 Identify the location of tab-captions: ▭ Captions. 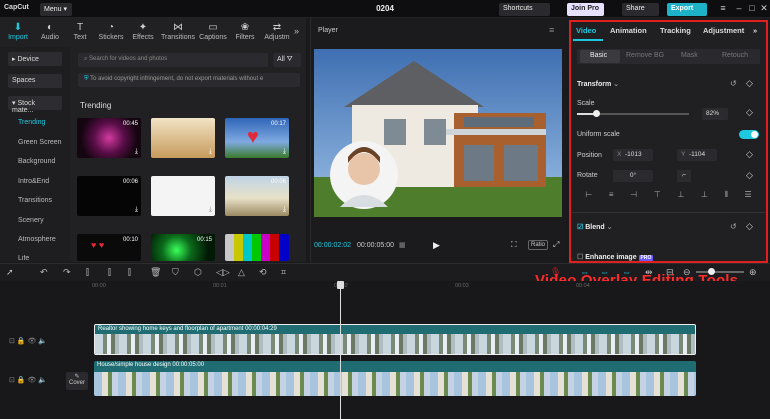
(213, 31).